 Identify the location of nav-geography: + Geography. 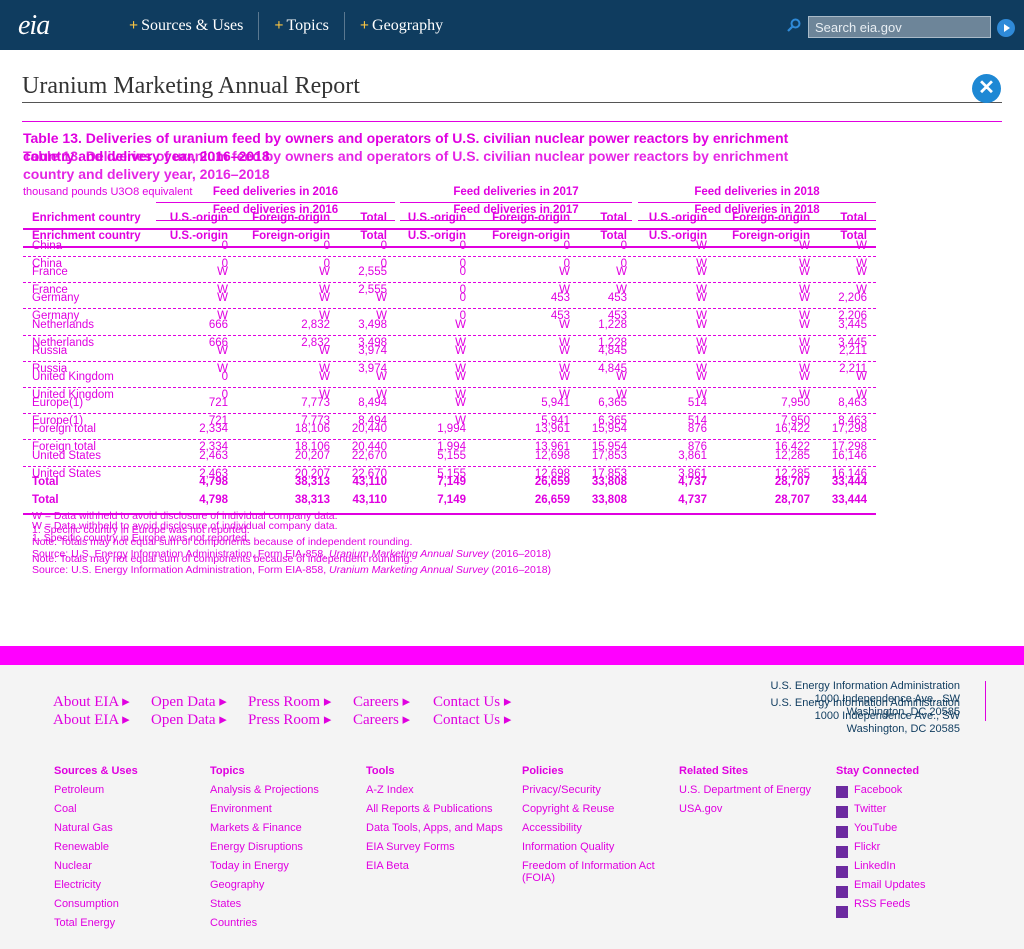
(401, 26).